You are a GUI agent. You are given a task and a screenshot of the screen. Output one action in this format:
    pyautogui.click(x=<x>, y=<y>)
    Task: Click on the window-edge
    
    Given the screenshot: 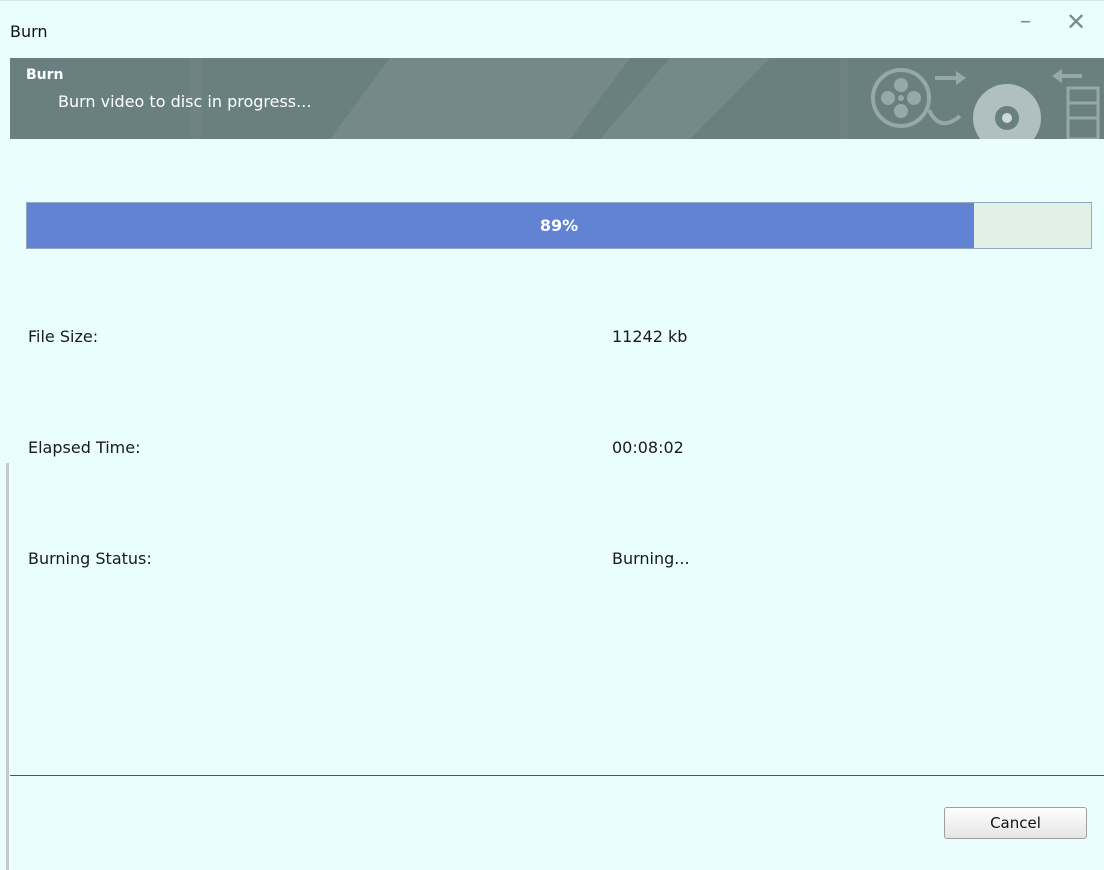 What is the action you would take?
    pyautogui.click(x=7, y=666)
    